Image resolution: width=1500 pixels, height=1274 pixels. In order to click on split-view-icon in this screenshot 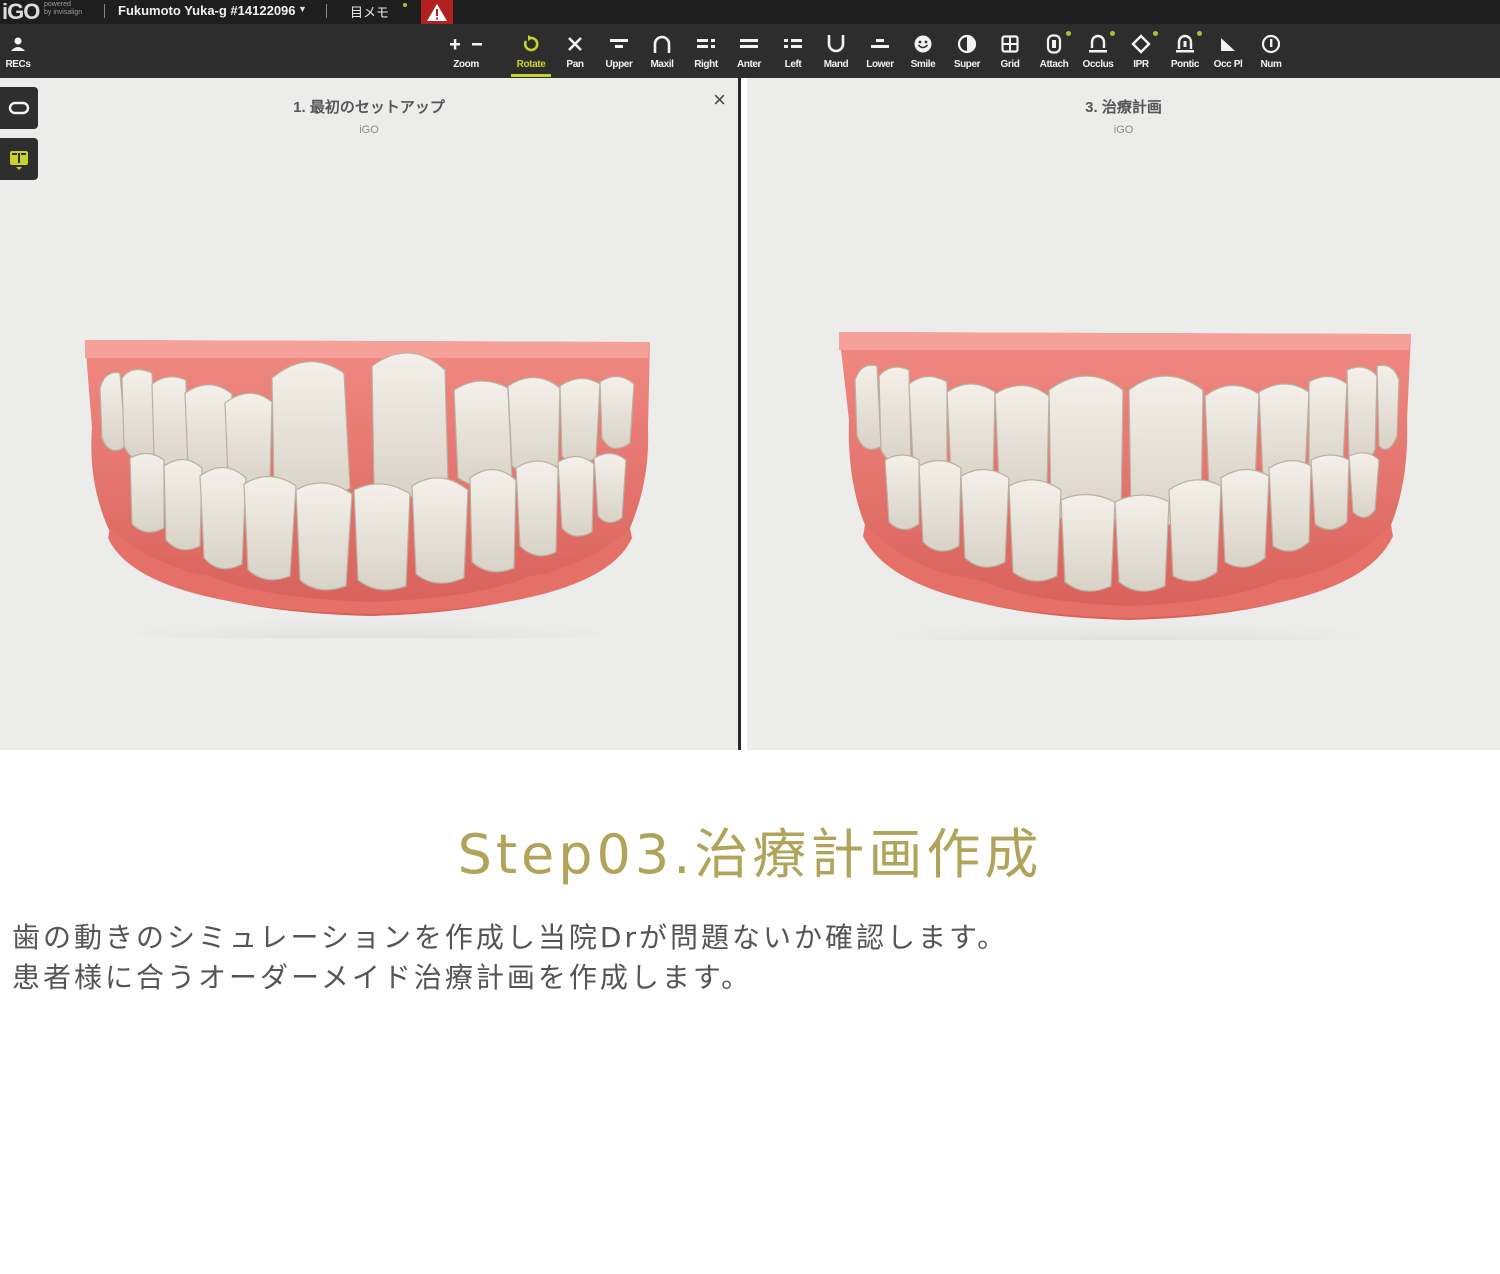, I will do `click(19, 160)`.